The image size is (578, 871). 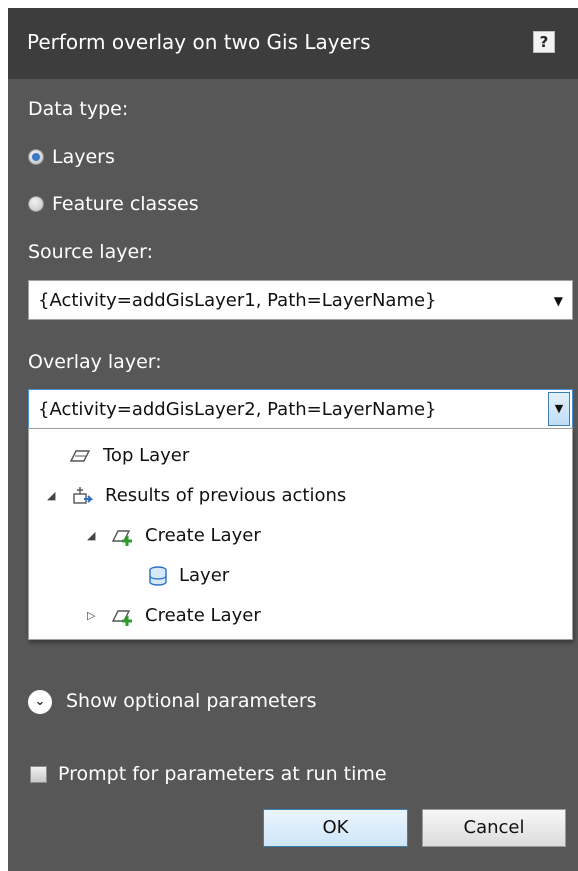 What do you see at coordinates (335, 828) in the screenshot?
I see `ok-button: OK` at bounding box center [335, 828].